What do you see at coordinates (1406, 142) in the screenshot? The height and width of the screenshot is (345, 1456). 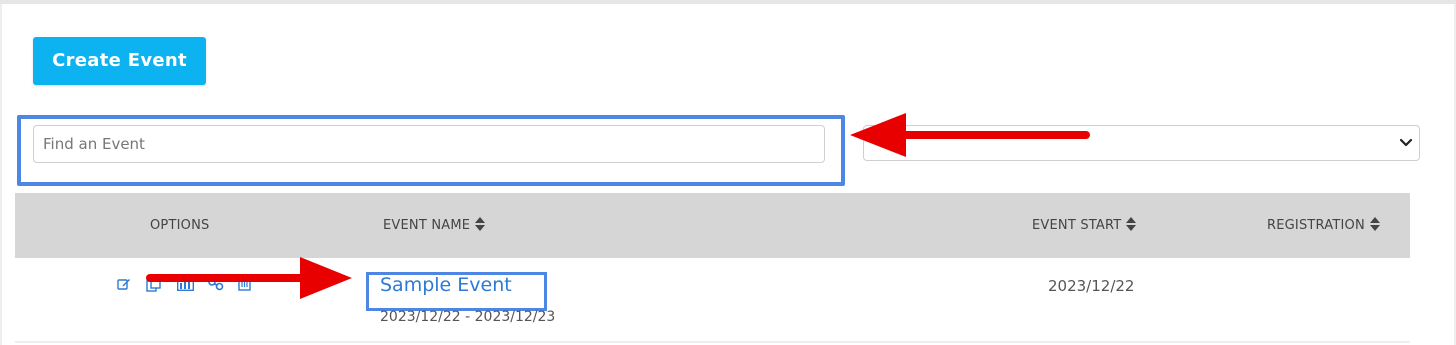 I see `chevron-down-icon` at bounding box center [1406, 142].